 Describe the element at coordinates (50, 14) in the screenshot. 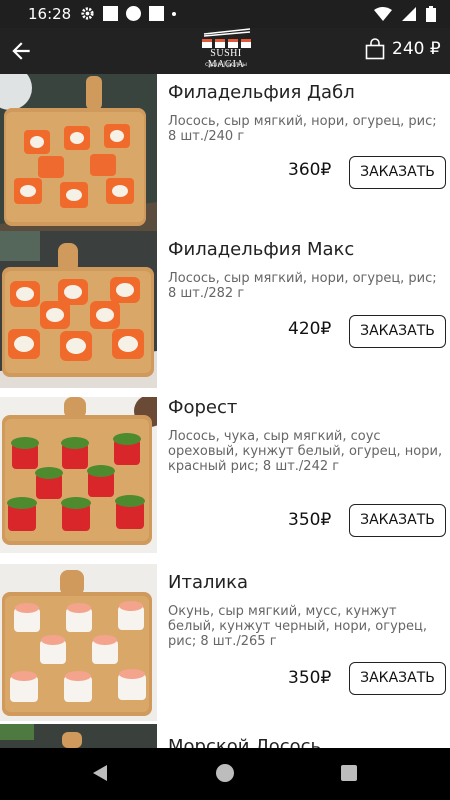

I see `status-time: 16:28` at that location.